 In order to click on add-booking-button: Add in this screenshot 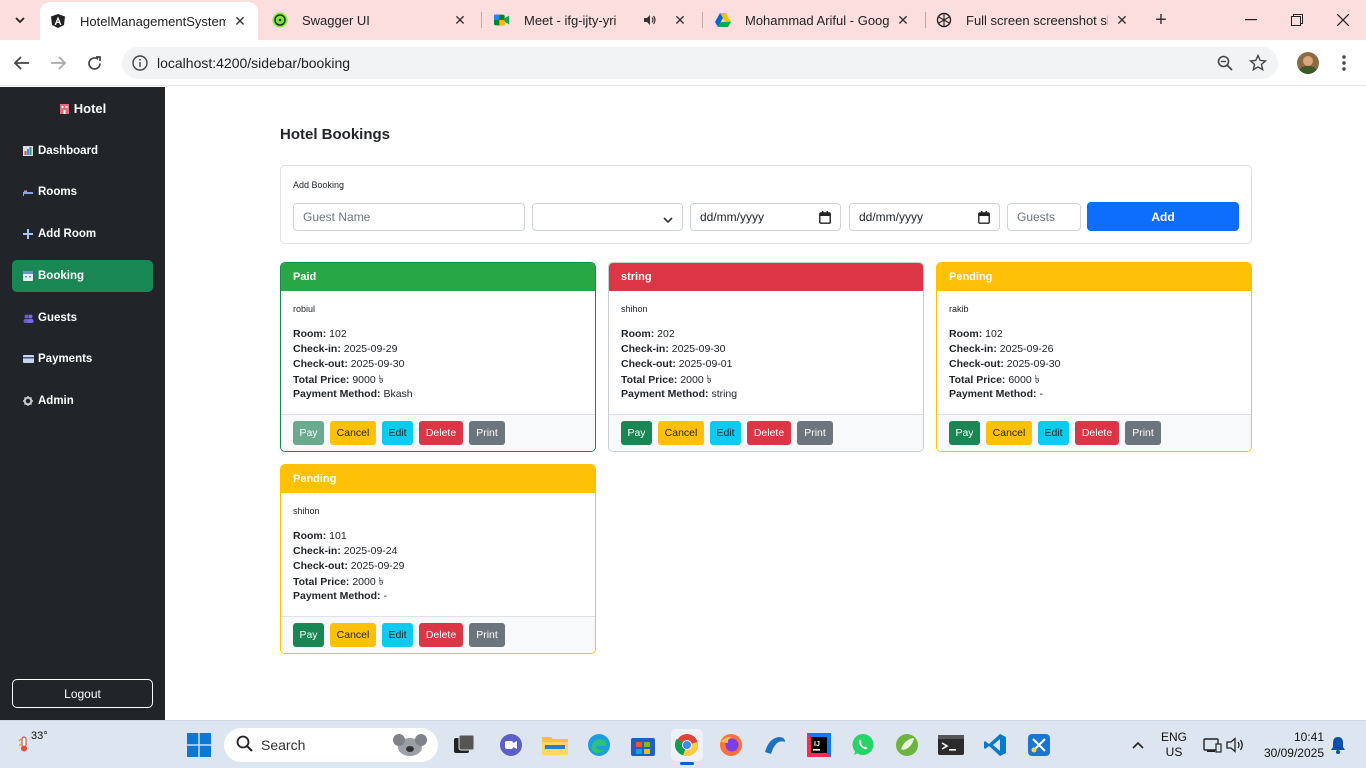, I will do `click(1163, 216)`.